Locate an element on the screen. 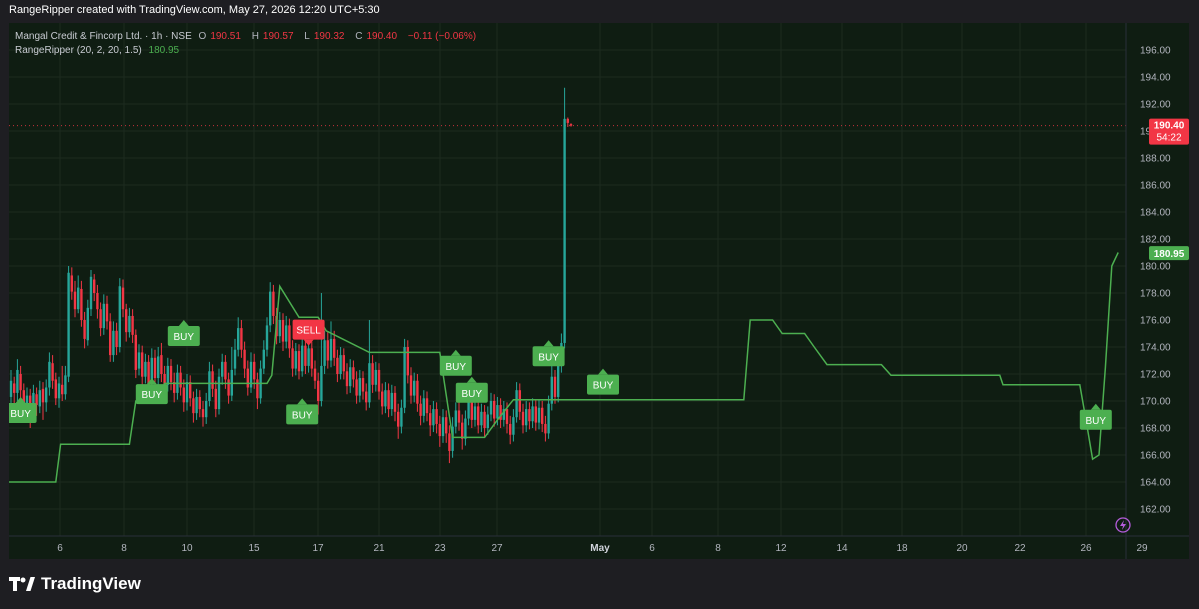 The image size is (1199, 609). y-tick-label: 174.00 is located at coordinates (1155, 348).